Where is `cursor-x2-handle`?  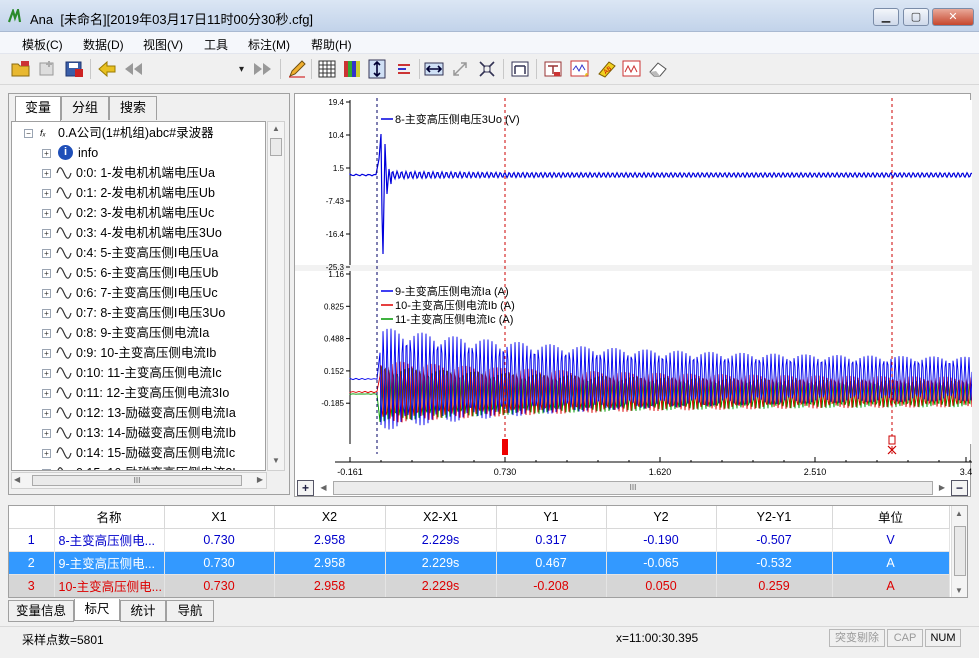 cursor-x2-handle is located at coordinates (892, 440).